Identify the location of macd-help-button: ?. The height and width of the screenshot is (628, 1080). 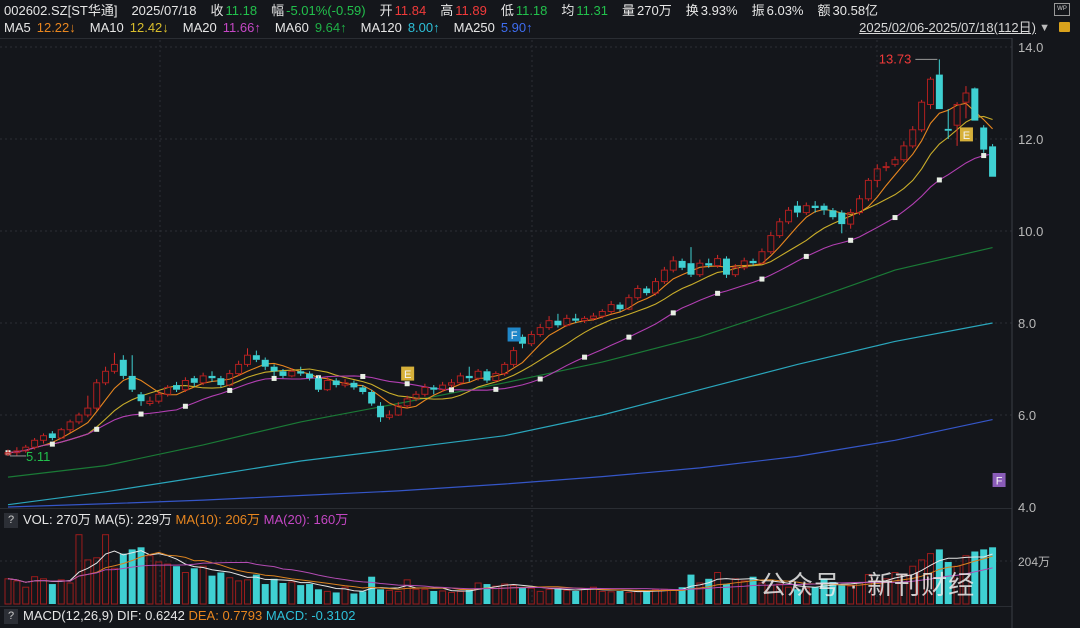
(11, 616).